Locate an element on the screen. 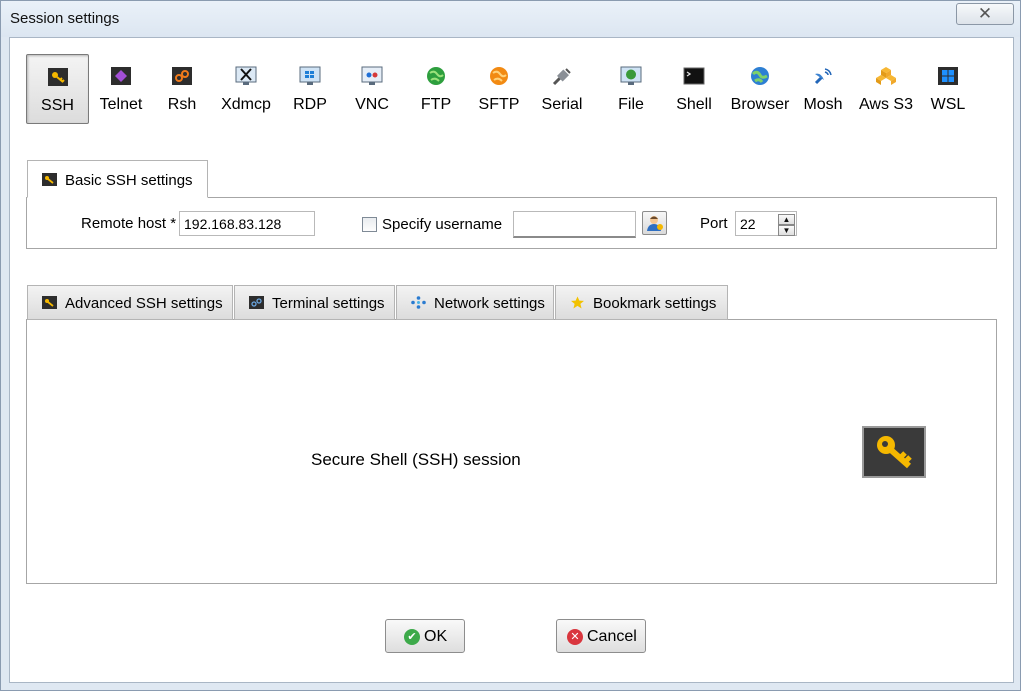  tab-basic-ssh-settings: Basic SSH settings is located at coordinates (117, 179).